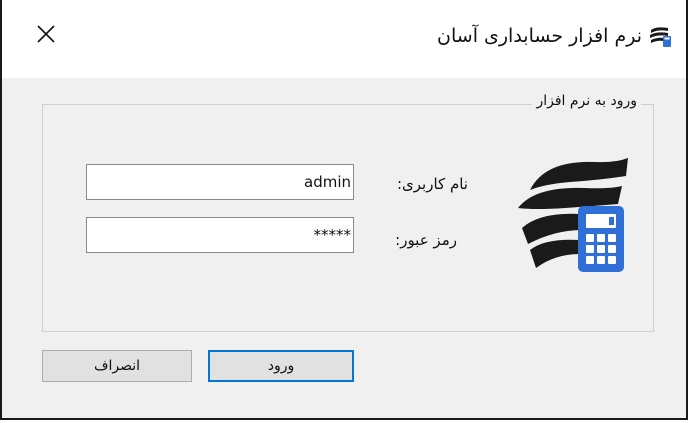 This screenshot has width=694, height=423. Describe the element at coordinates (281, 366) in the screenshot. I see `login-button: ورود` at that location.